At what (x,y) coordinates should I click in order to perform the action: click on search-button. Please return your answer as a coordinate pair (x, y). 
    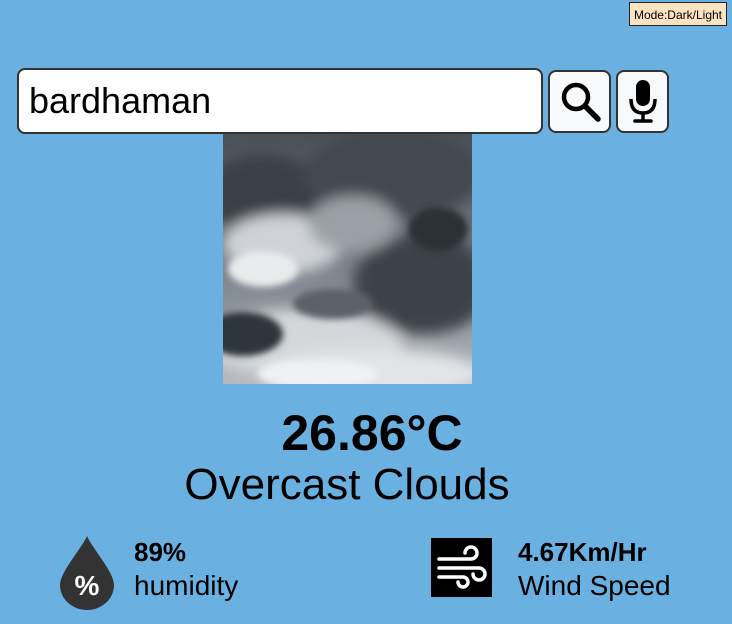
    Looking at the image, I should click on (579, 101).